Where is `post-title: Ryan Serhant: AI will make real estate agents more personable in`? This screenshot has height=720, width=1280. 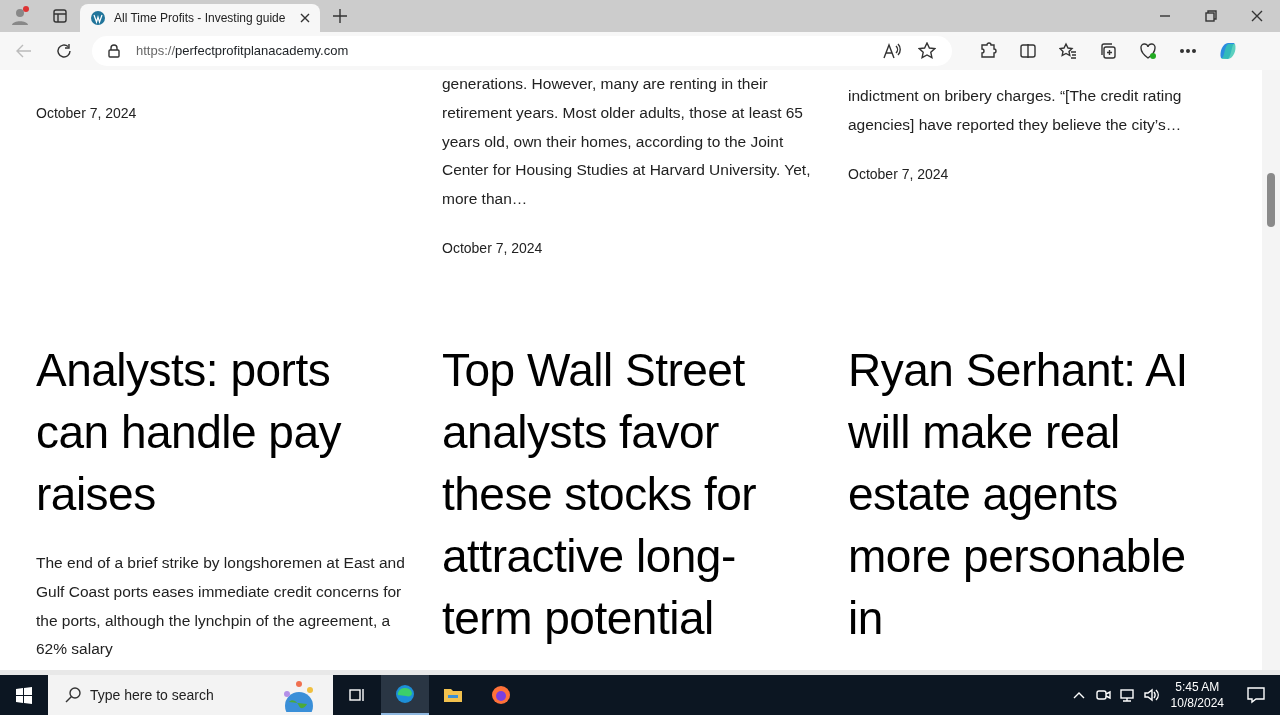 post-title: Ryan Serhant: AI will make real estate agents more personable in is located at coordinates (1028, 494).